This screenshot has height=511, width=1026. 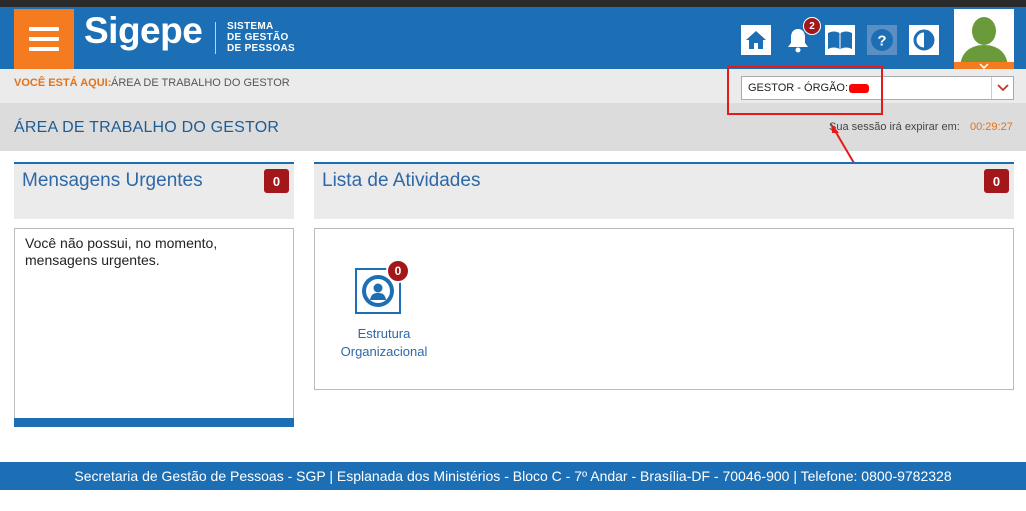 I want to click on logo-divider, so click(x=215, y=38).